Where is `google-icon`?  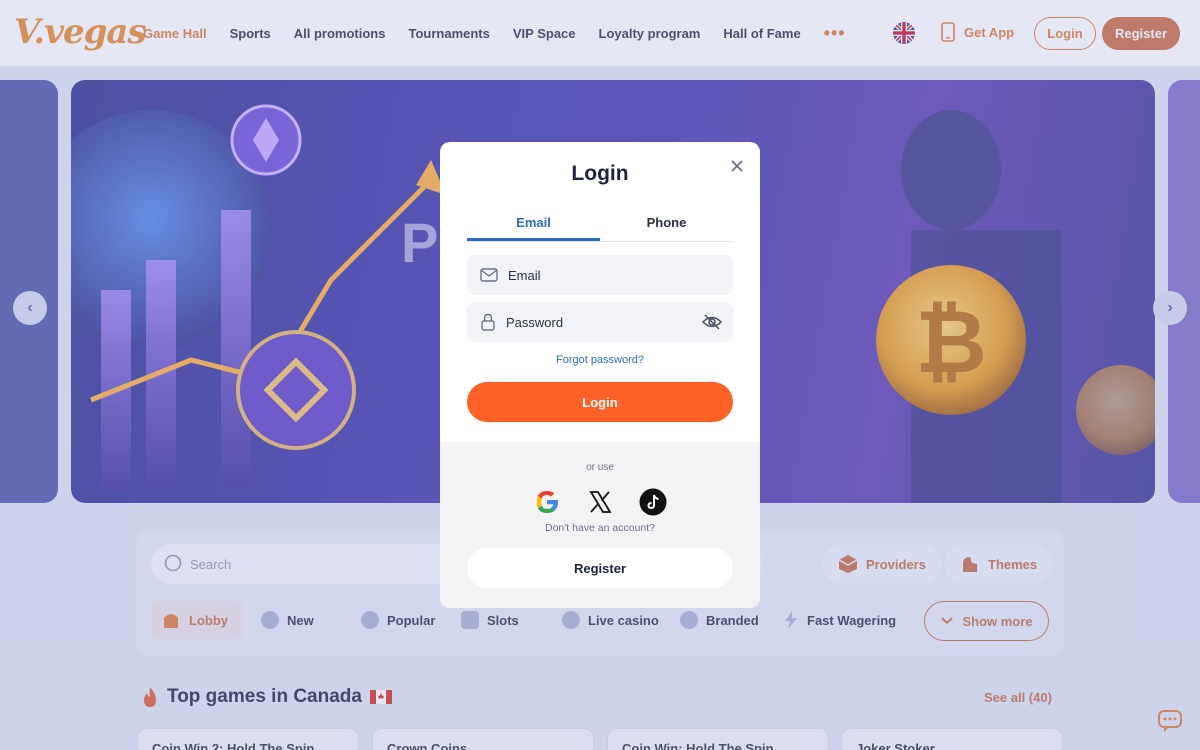 google-icon is located at coordinates (547, 502).